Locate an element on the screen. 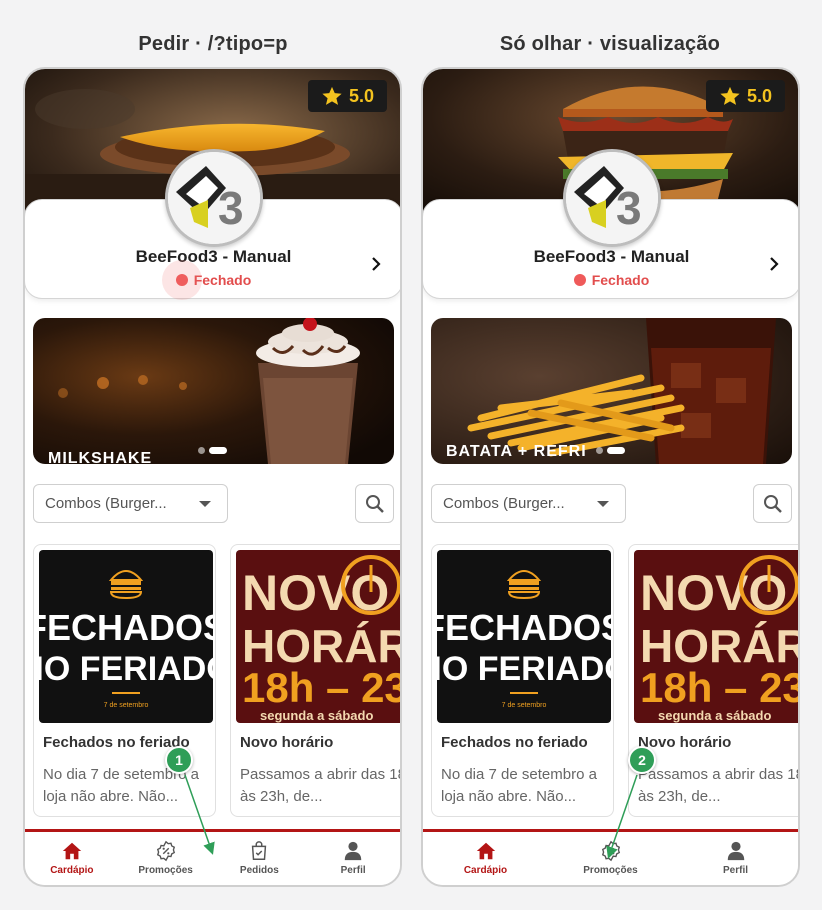 This screenshot has width=822, height=910. step-marker-2: 2 is located at coordinates (642, 760).